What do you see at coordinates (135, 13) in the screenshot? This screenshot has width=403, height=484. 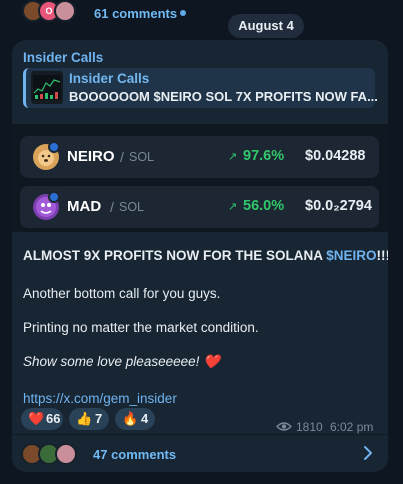 I see `comments-link: 61 comments` at bounding box center [135, 13].